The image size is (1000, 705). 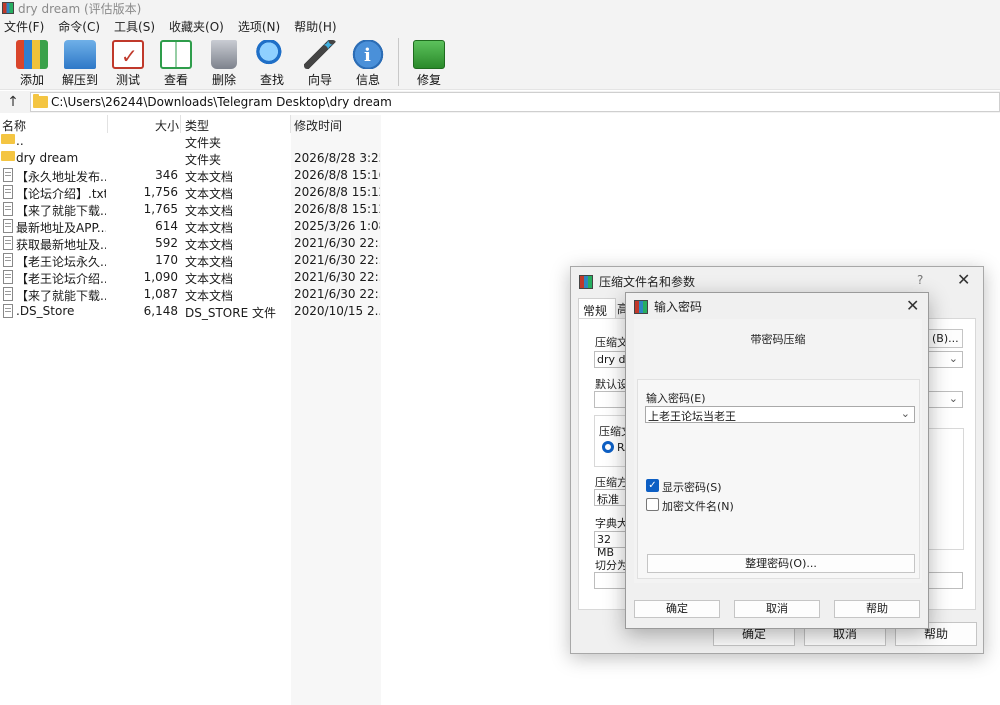 I want to click on extract-button: 解压到, so click(x=80, y=62).